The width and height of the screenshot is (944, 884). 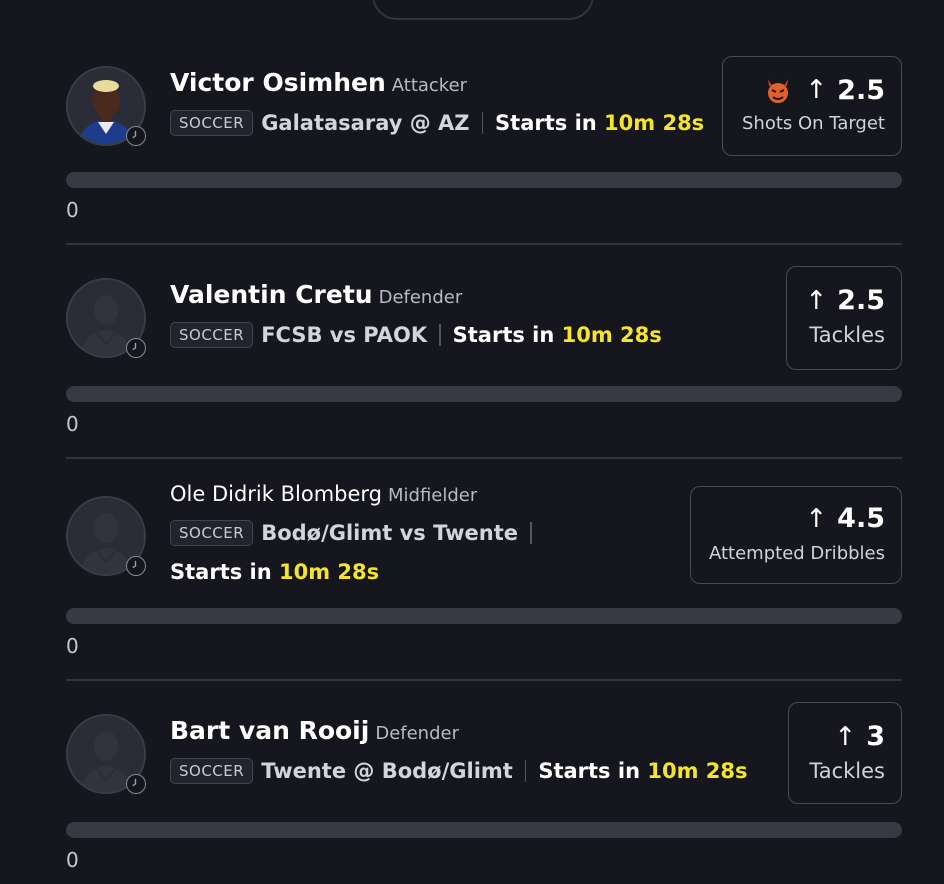 What do you see at coordinates (344, 335) in the screenshot?
I see `matchup: FCSB vs PAOK` at bounding box center [344, 335].